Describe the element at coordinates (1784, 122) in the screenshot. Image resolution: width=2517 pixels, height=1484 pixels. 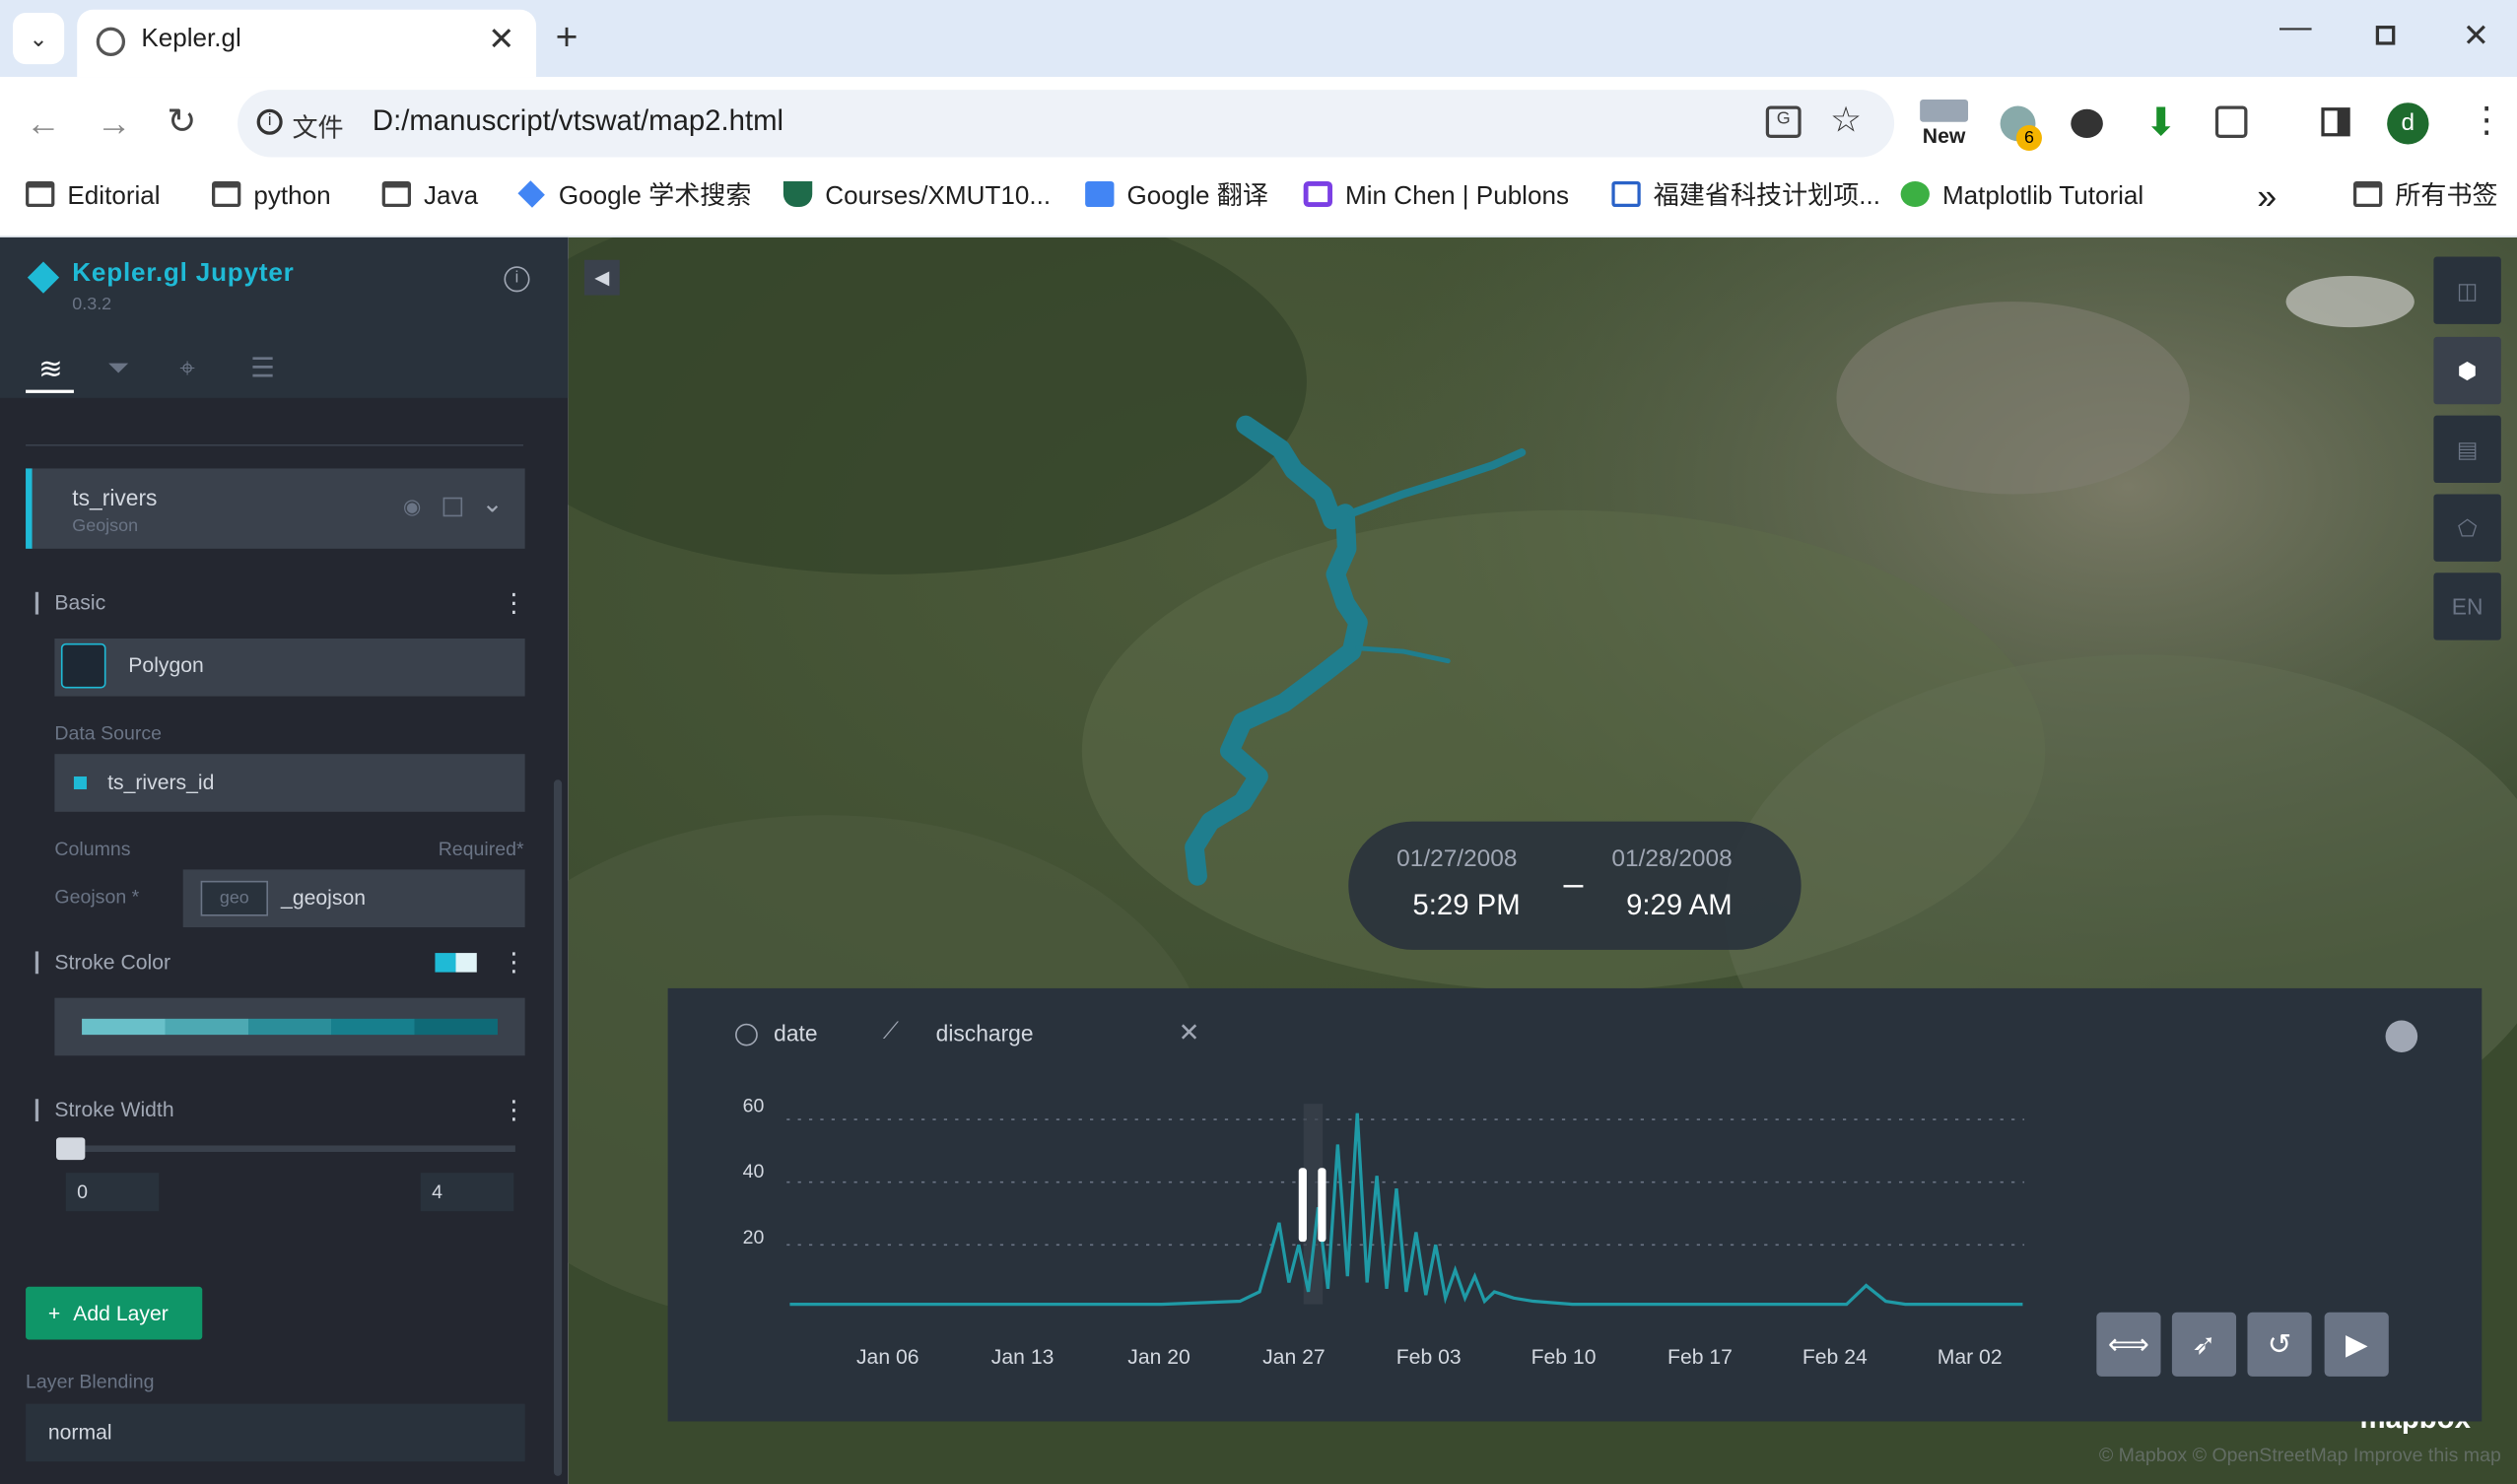
I see `translate-icon: G` at that location.